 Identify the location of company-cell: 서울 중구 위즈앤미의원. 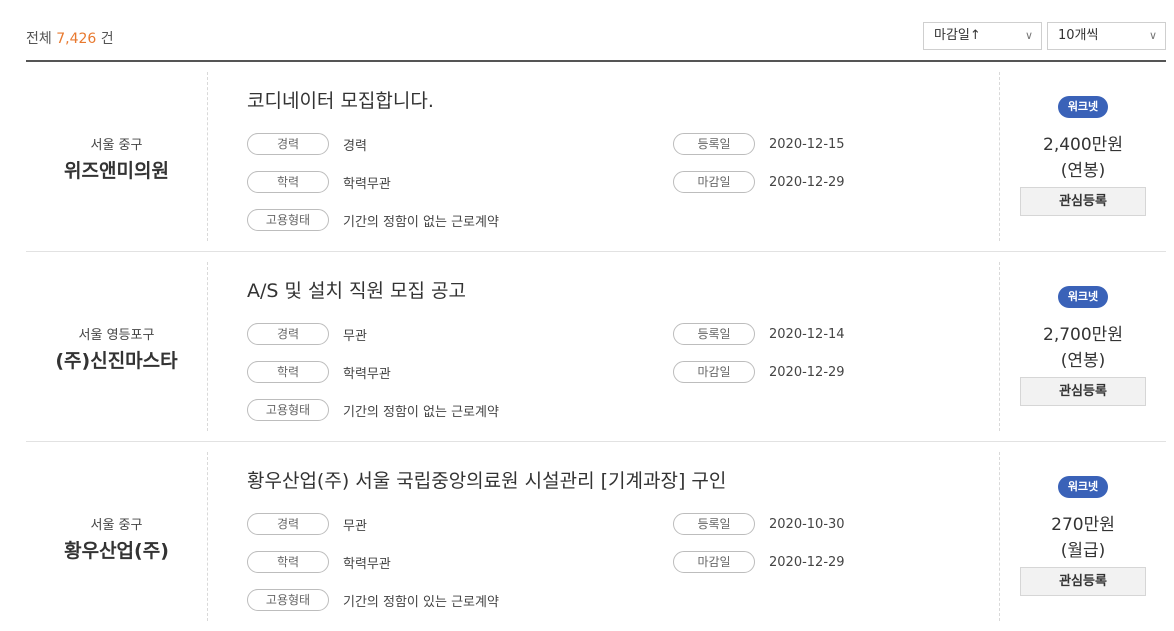
(116, 156).